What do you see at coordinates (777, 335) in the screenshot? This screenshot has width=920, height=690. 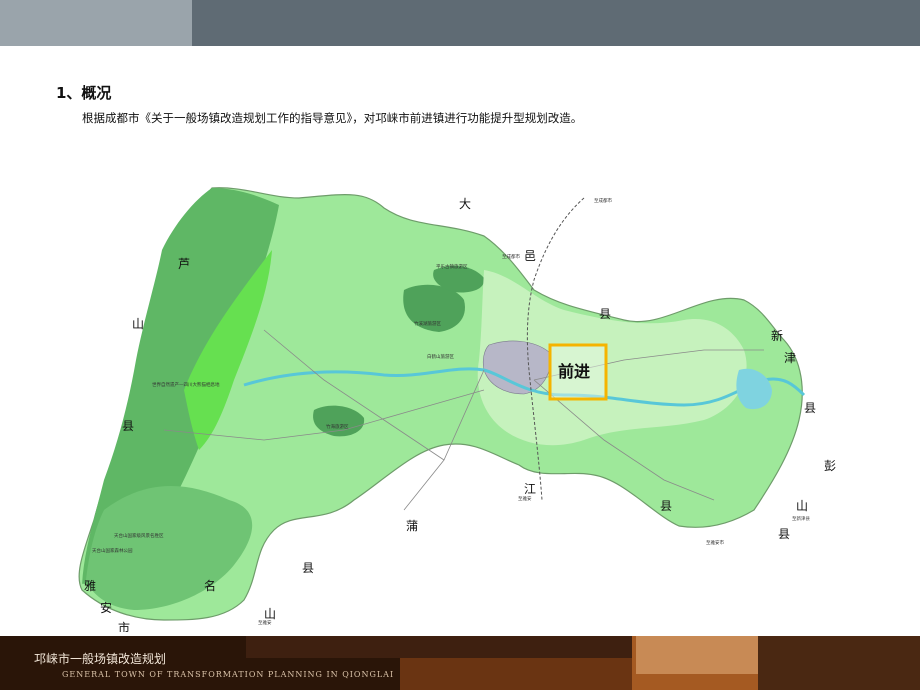 I see `label-xin: 新` at bounding box center [777, 335].